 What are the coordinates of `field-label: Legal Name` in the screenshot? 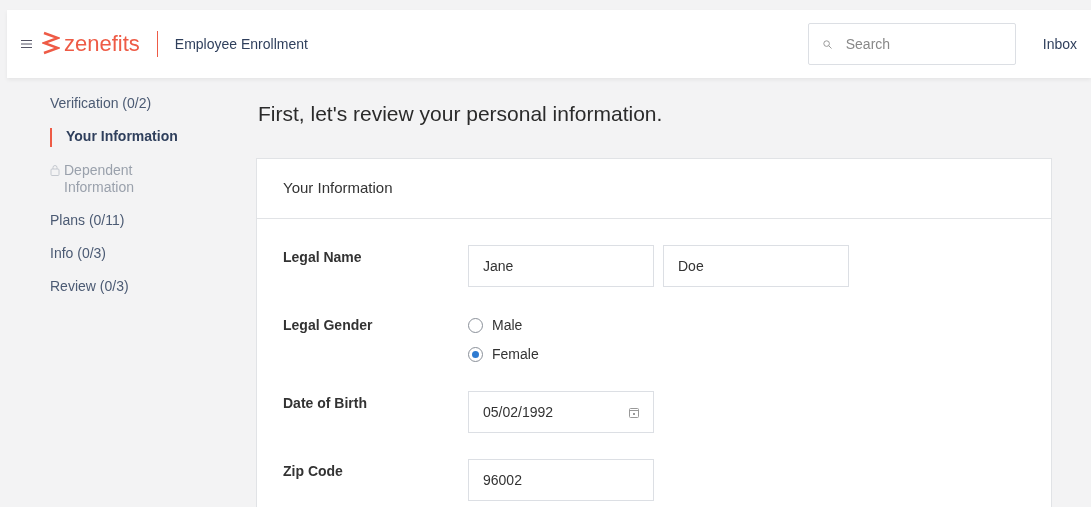 It's located at (323, 257).